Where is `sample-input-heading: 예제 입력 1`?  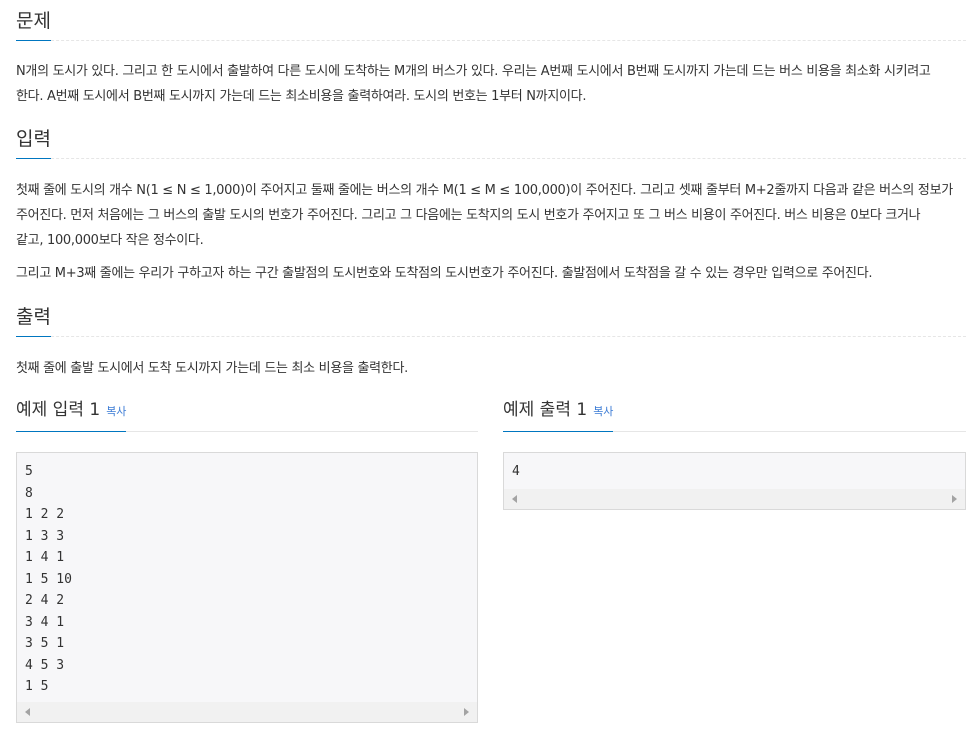
sample-input-heading: 예제 입력 1 is located at coordinates (58, 410).